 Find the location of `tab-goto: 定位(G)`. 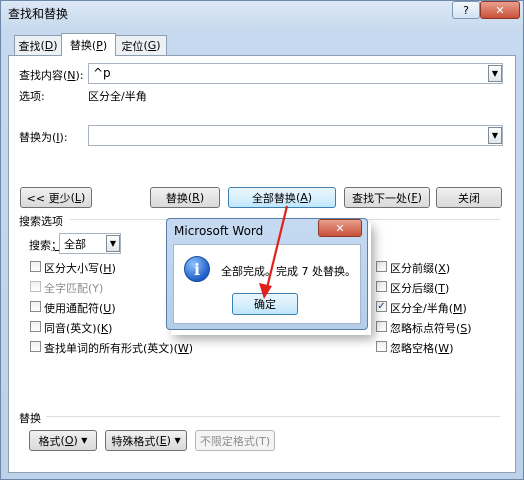

tab-goto: 定位(G) is located at coordinates (141, 45).